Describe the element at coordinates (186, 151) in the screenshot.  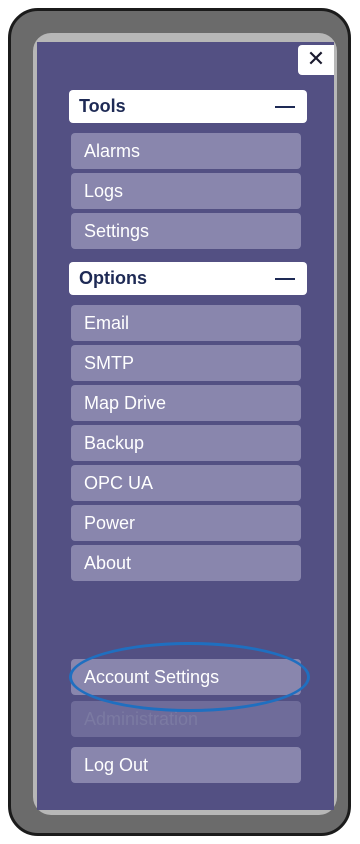
I see `menu-item-alarms: Alarms` at that location.